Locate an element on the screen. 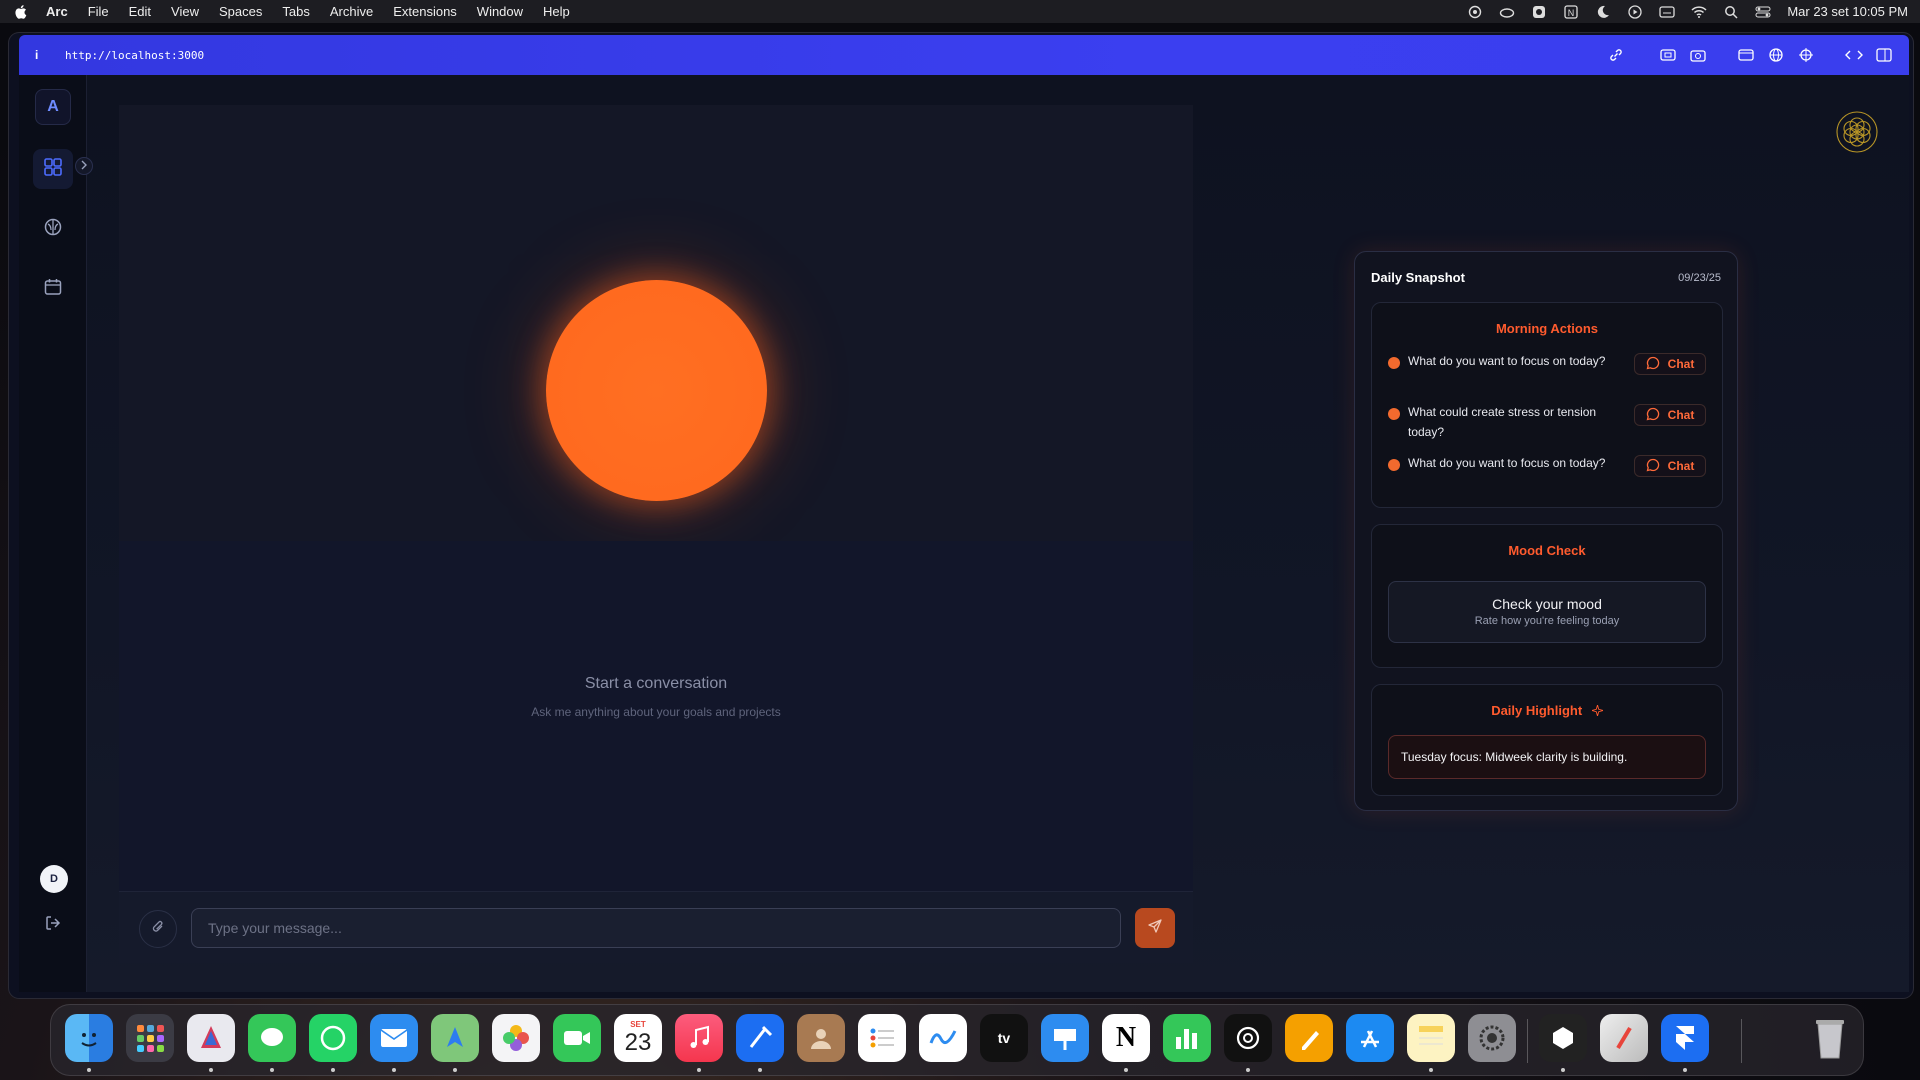 Image resolution: width=1920 pixels, height=1080 pixels. menu-view: View is located at coordinates (185, 11).